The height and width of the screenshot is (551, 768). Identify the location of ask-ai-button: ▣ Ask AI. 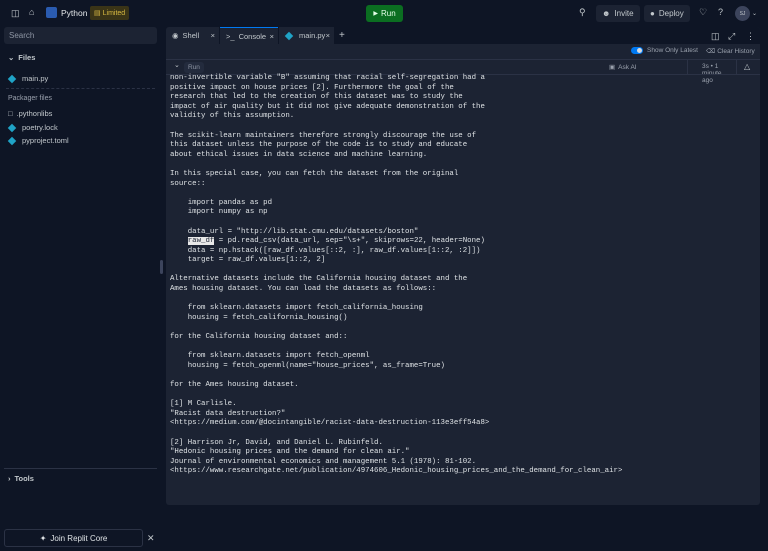
(623, 67).